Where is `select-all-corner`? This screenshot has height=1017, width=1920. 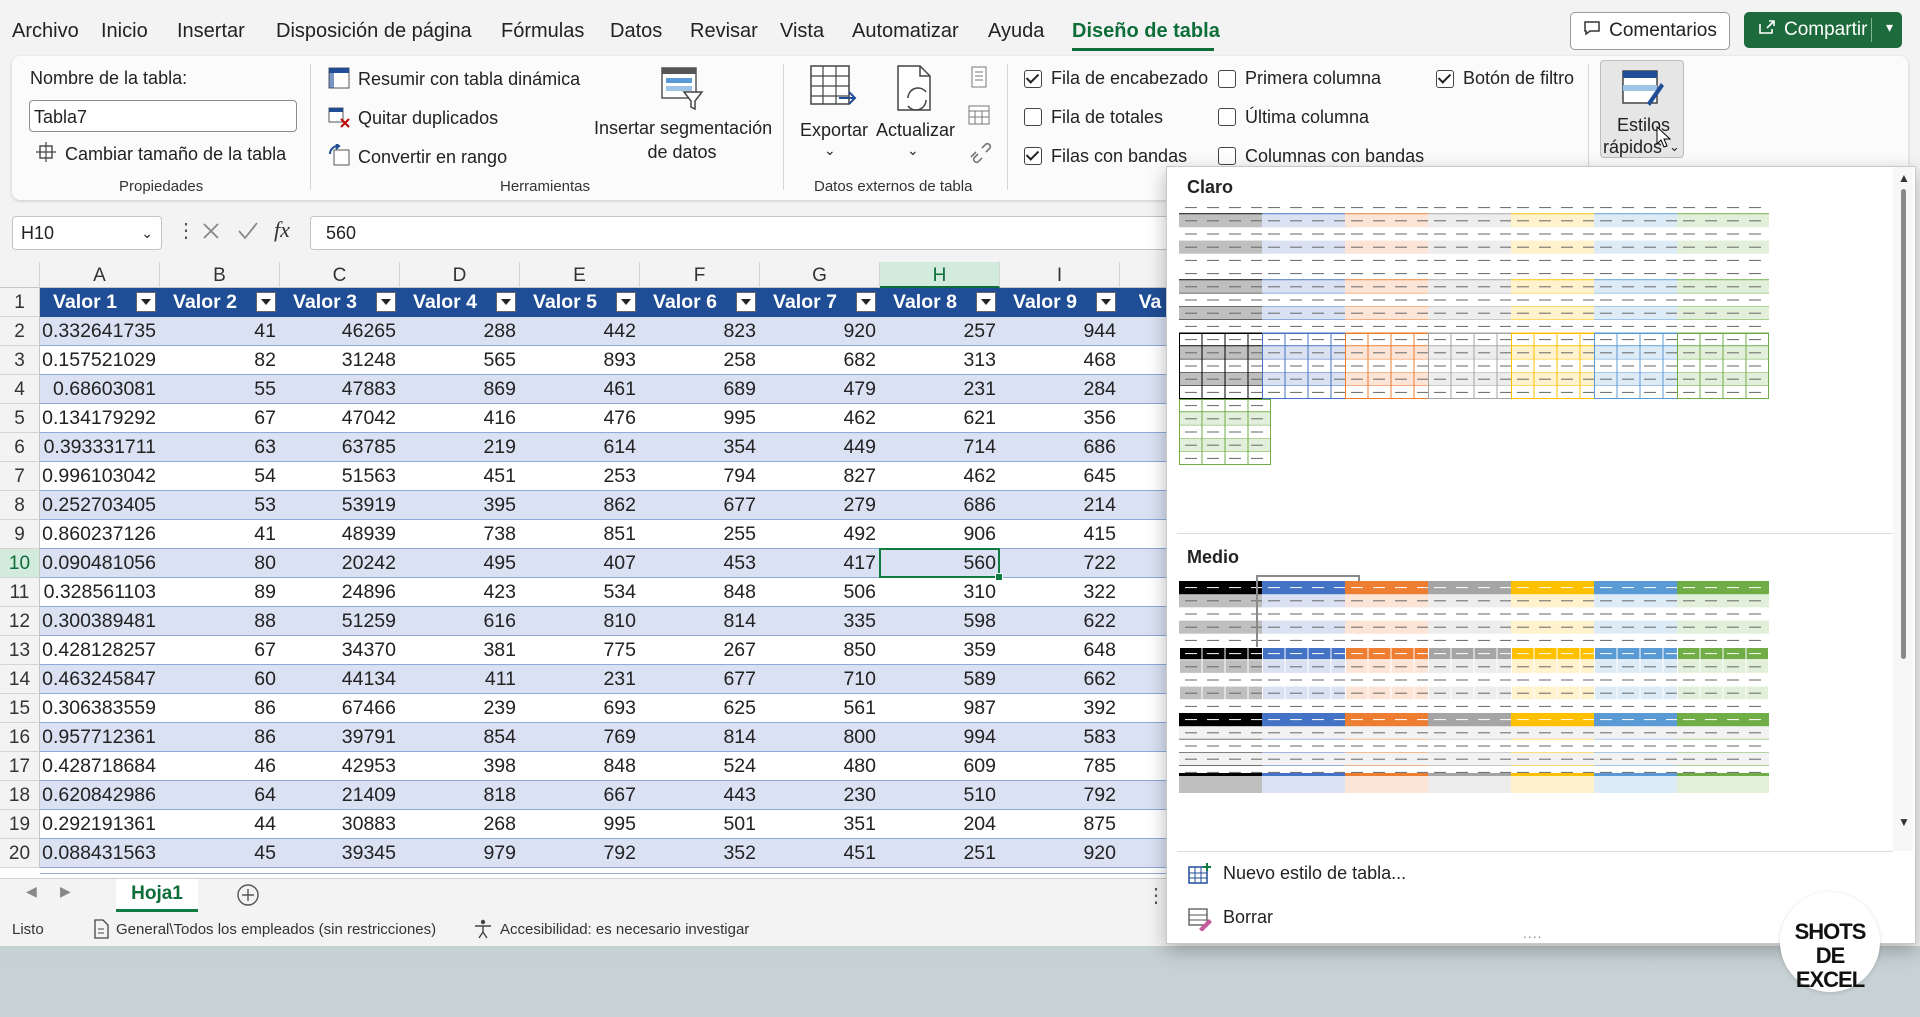
select-all-corner is located at coordinates (20, 275).